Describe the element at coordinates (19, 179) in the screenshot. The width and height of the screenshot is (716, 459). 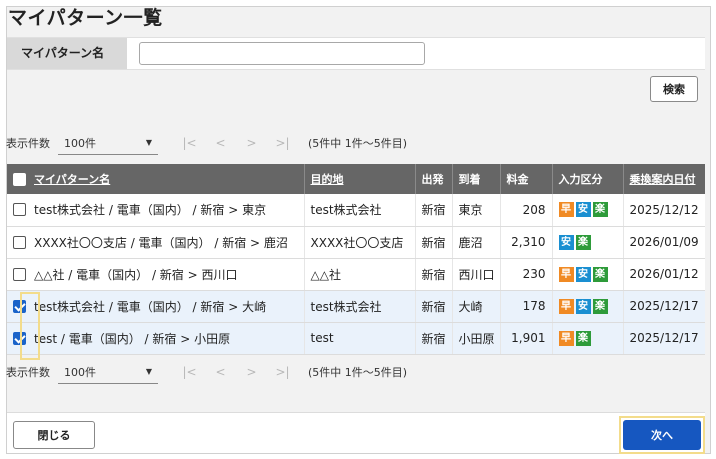
I see `select-all-checkbox` at that location.